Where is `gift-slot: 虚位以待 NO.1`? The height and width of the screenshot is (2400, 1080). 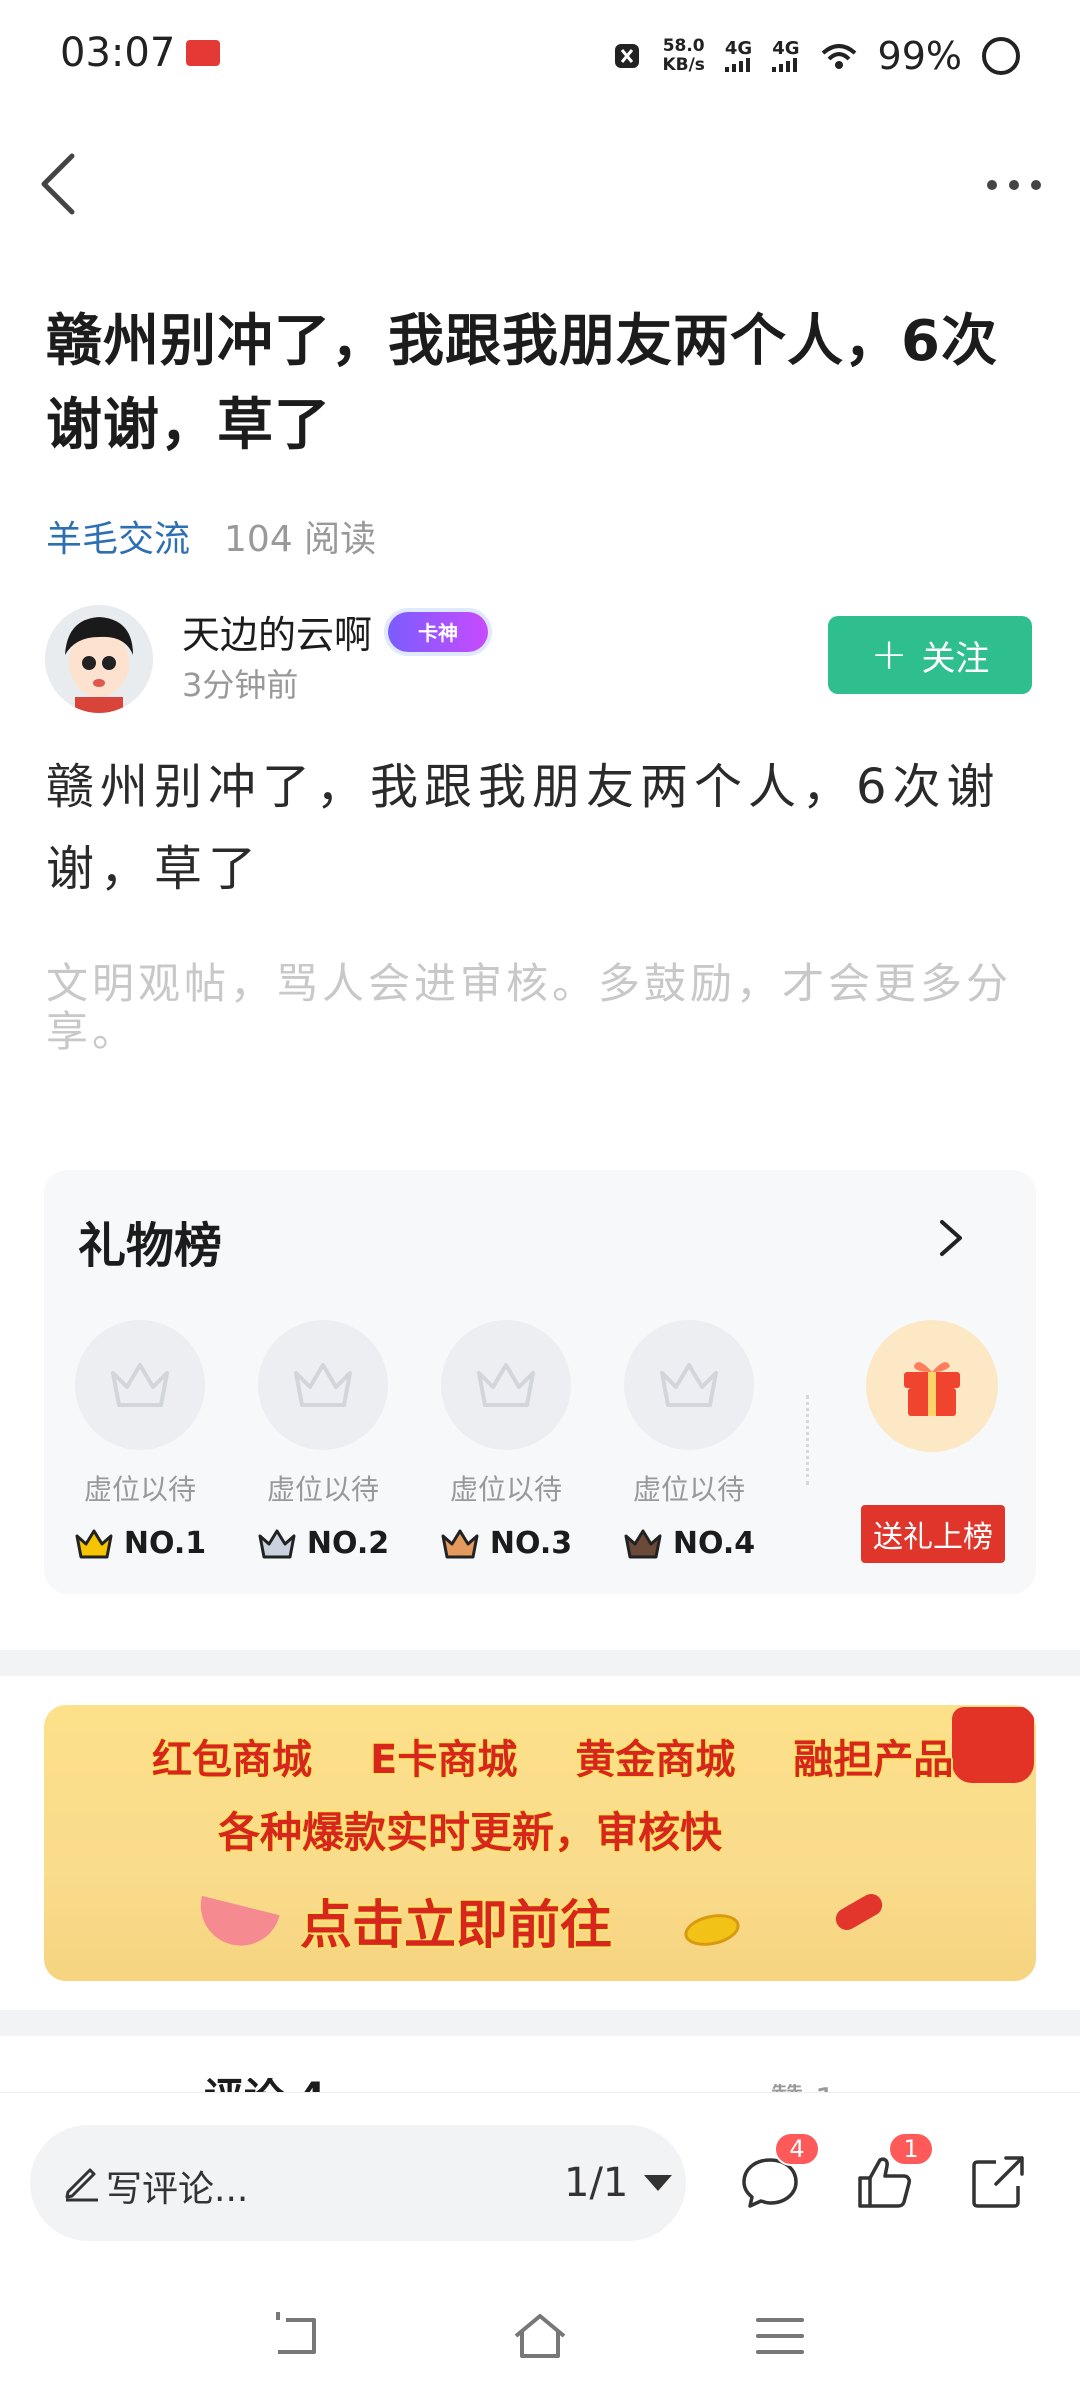
gift-slot: 虚位以待 NO.1 is located at coordinates (140, 1440).